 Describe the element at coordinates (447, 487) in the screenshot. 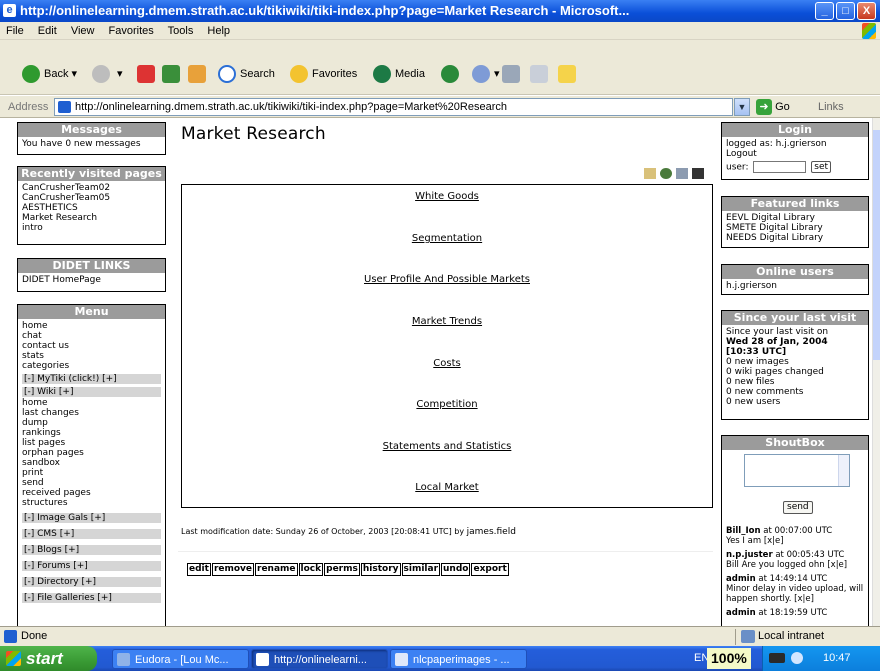

I see `wiki-link-local-market: Local Market` at that location.